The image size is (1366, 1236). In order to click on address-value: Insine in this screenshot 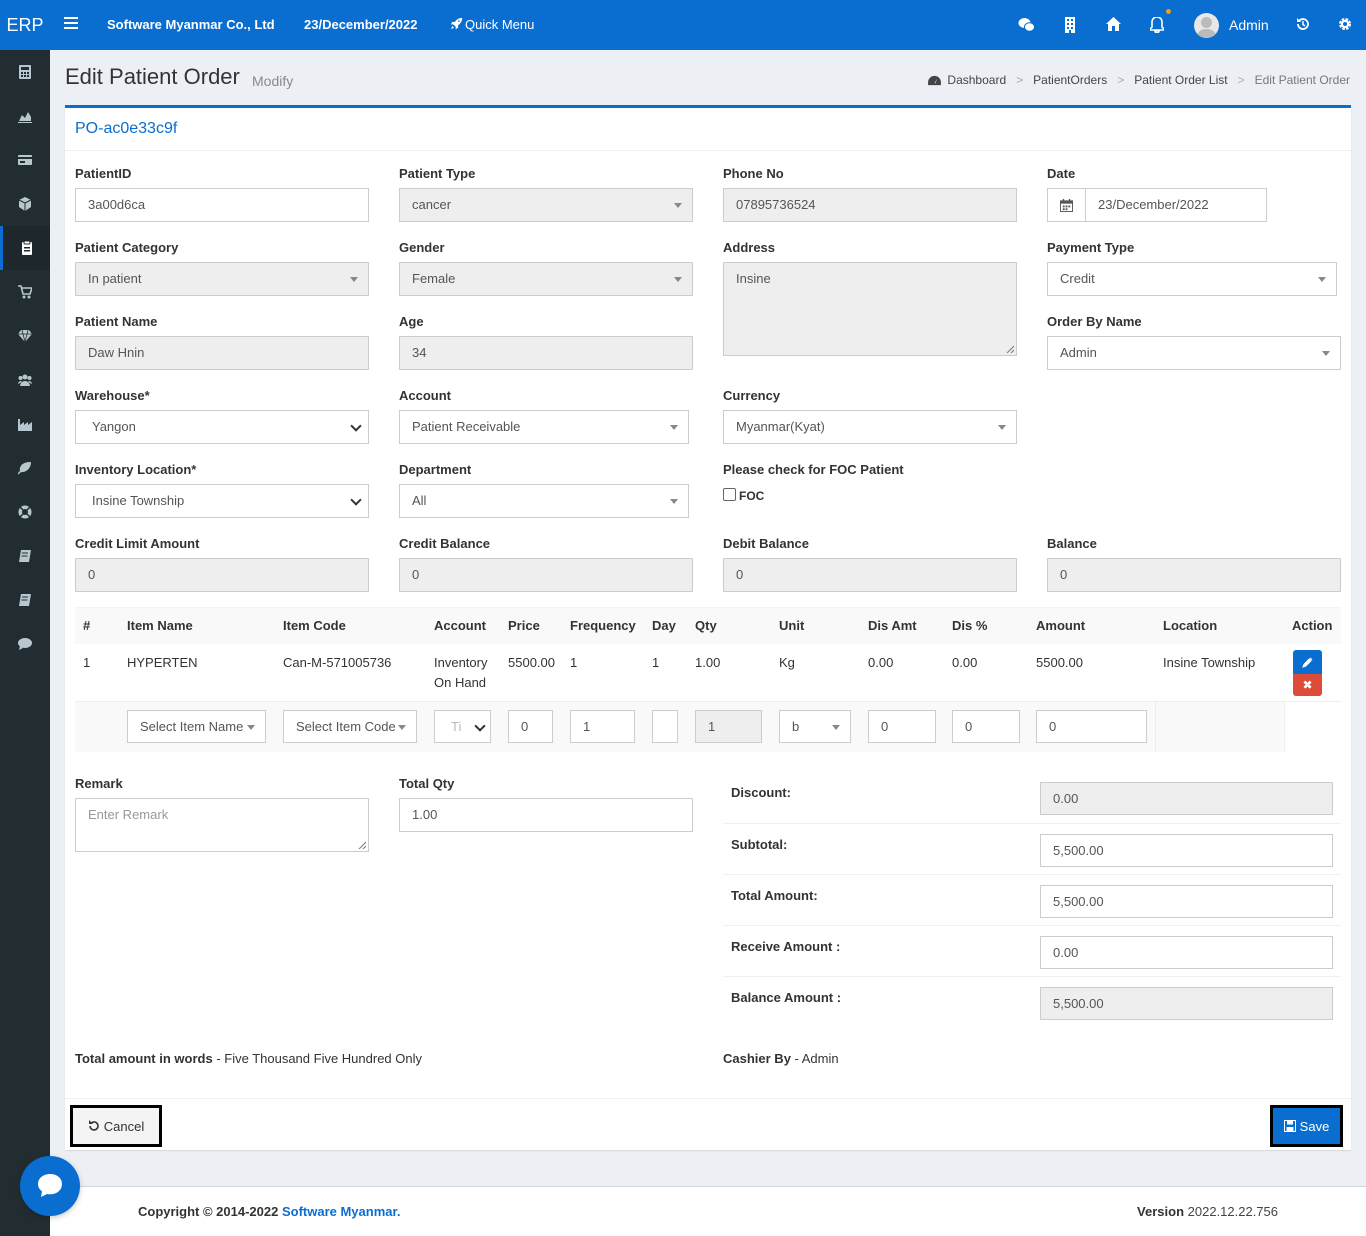, I will do `click(753, 278)`.